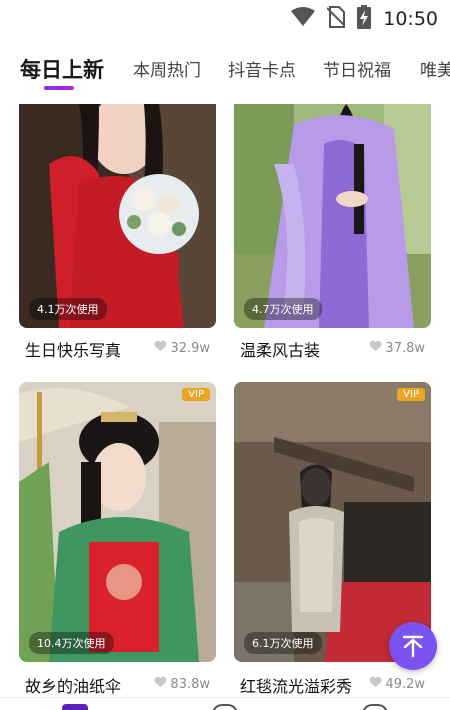  What do you see at coordinates (190, 684) in the screenshot?
I see `like-count-value: 83.8w` at bounding box center [190, 684].